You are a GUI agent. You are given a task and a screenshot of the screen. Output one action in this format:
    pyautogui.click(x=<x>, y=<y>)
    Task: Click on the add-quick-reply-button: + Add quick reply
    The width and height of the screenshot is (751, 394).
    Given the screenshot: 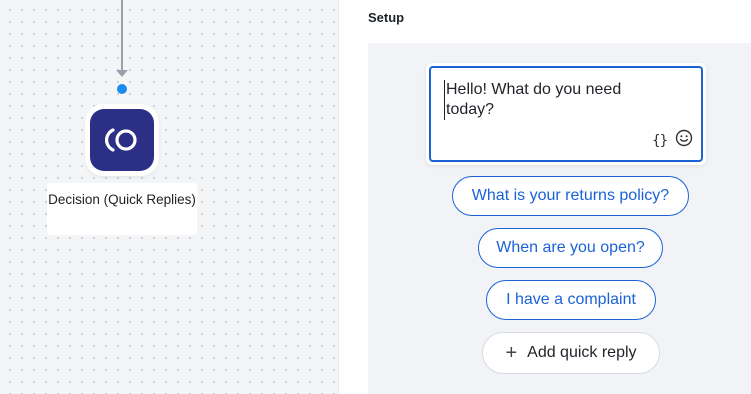 What is the action you would take?
    pyautogui.click(x=571, y=353)
    